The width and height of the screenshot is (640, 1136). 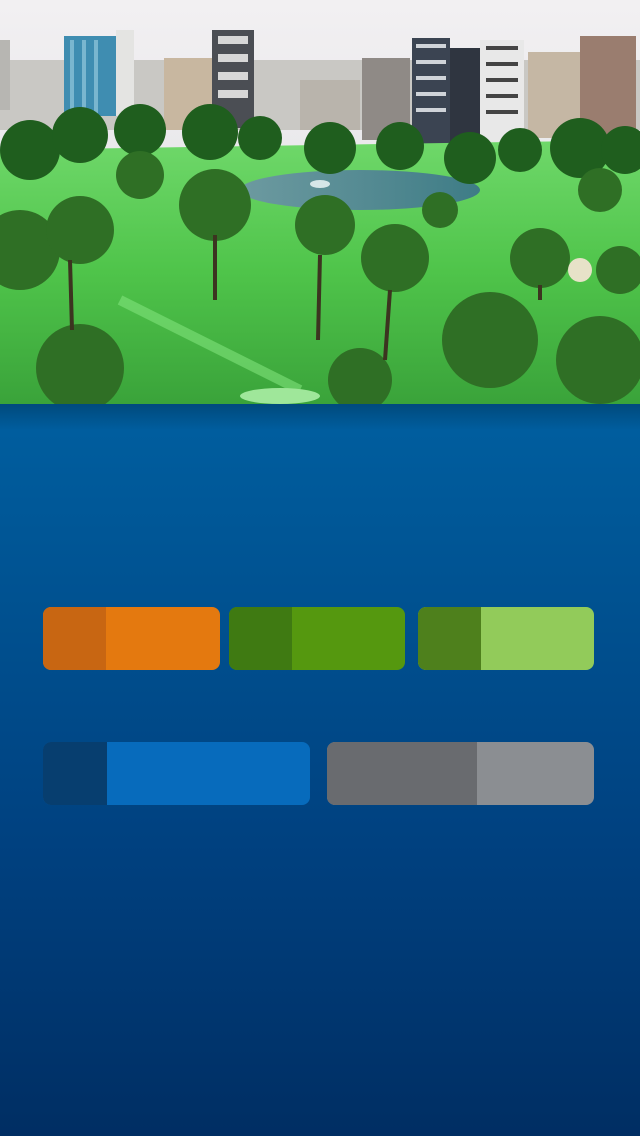 I want to click on tile-gray-button, so click(x=460, y=773).